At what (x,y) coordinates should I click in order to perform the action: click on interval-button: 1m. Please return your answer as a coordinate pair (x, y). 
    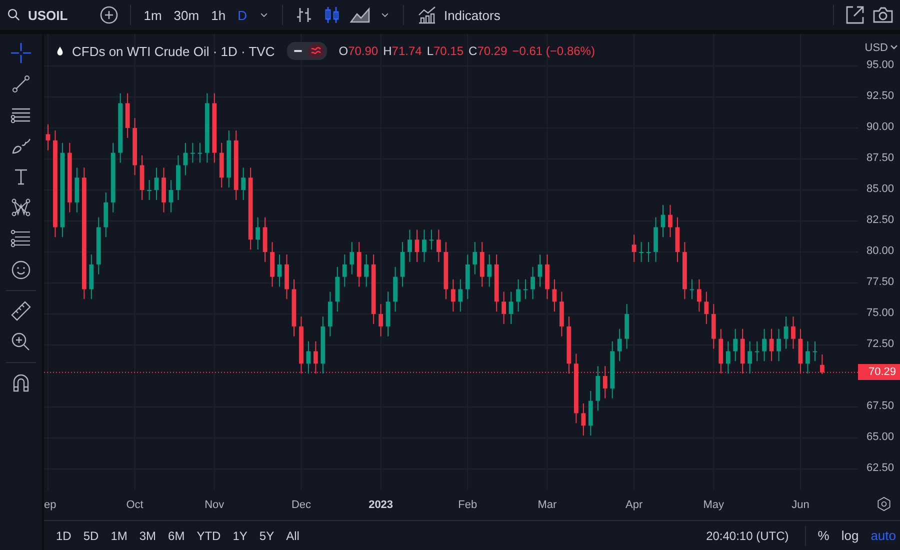
    Looking at the image, I should click on (152, 15).